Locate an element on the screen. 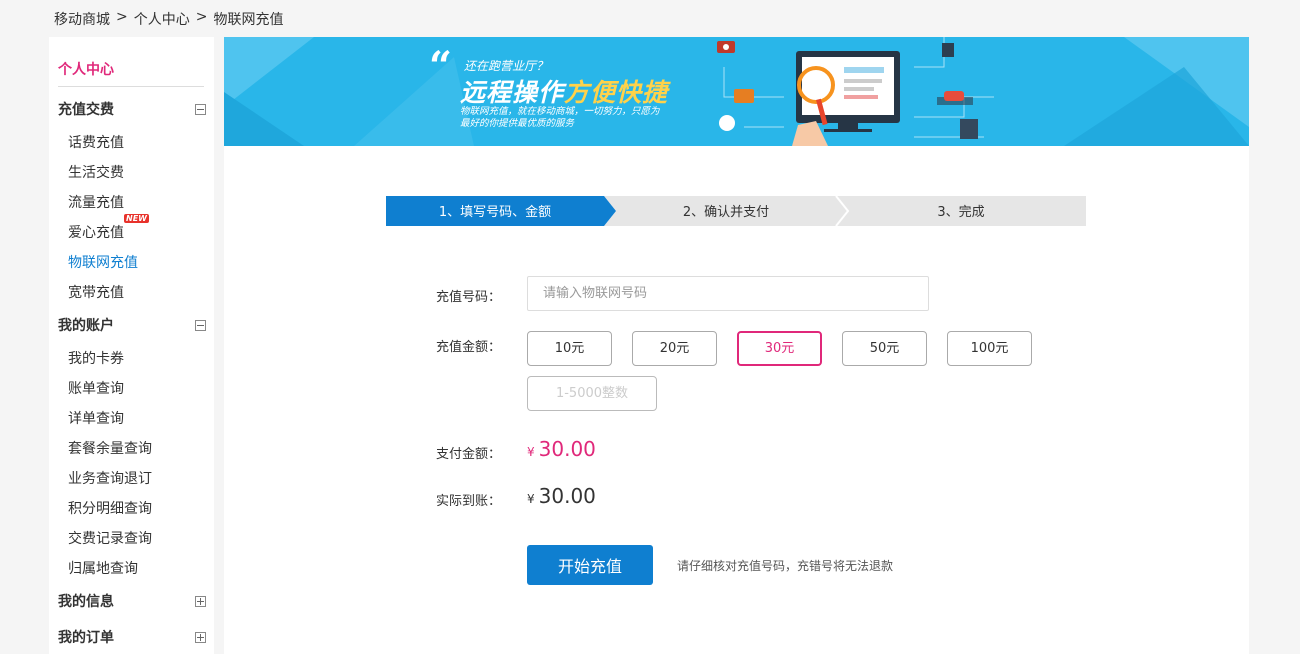 The image size is (1300, 654). sidebar-item-coupons: 我的卡券 is located at coordinates (96, 358).